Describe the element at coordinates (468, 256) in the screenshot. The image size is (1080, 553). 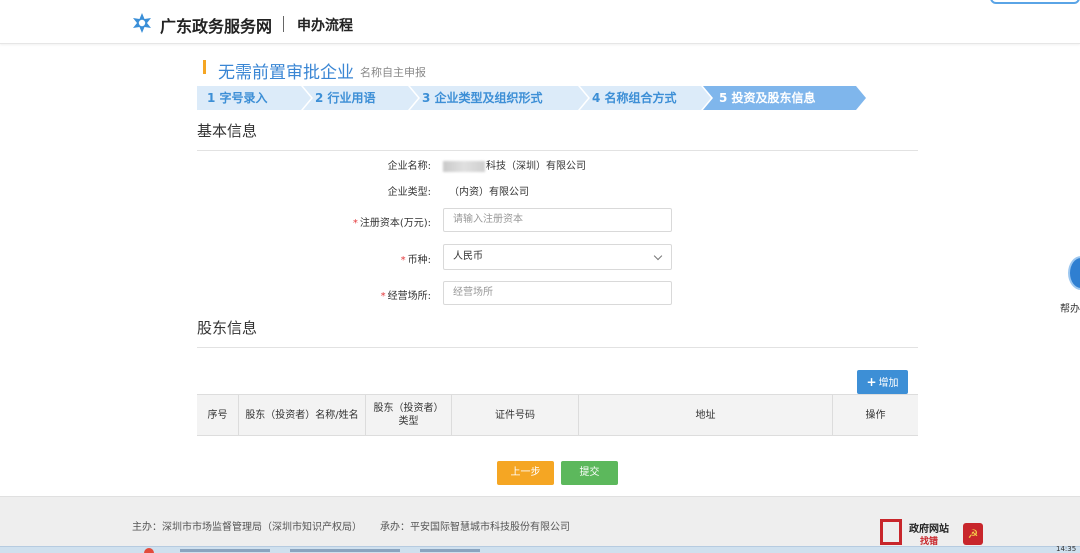
I see `currency-selected-value: 人民币` at that location.